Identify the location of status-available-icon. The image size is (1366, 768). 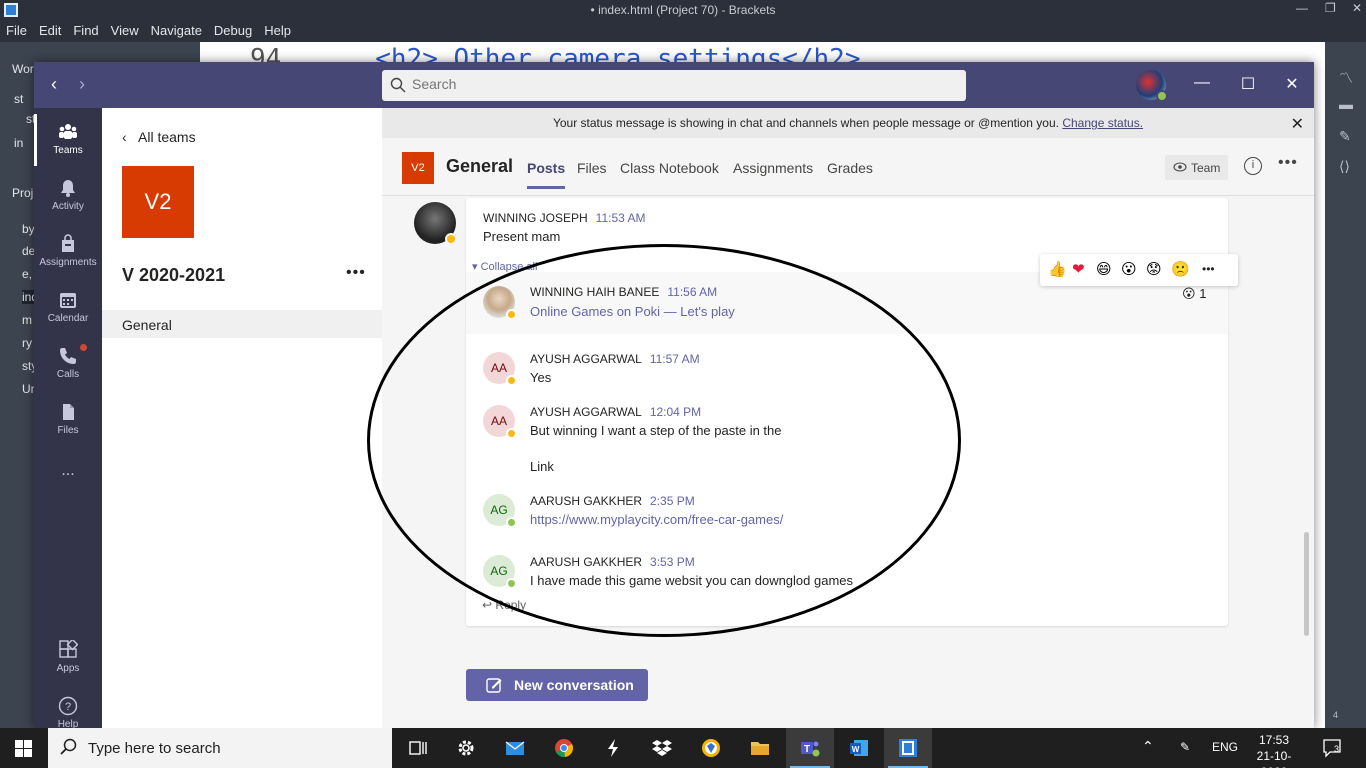
(1162, 96).